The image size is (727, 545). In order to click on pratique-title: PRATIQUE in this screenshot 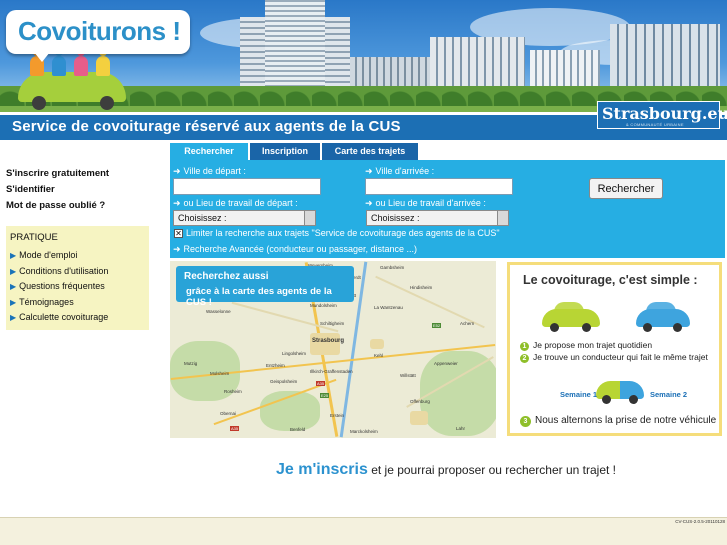, I will do `click(34, 237)`.